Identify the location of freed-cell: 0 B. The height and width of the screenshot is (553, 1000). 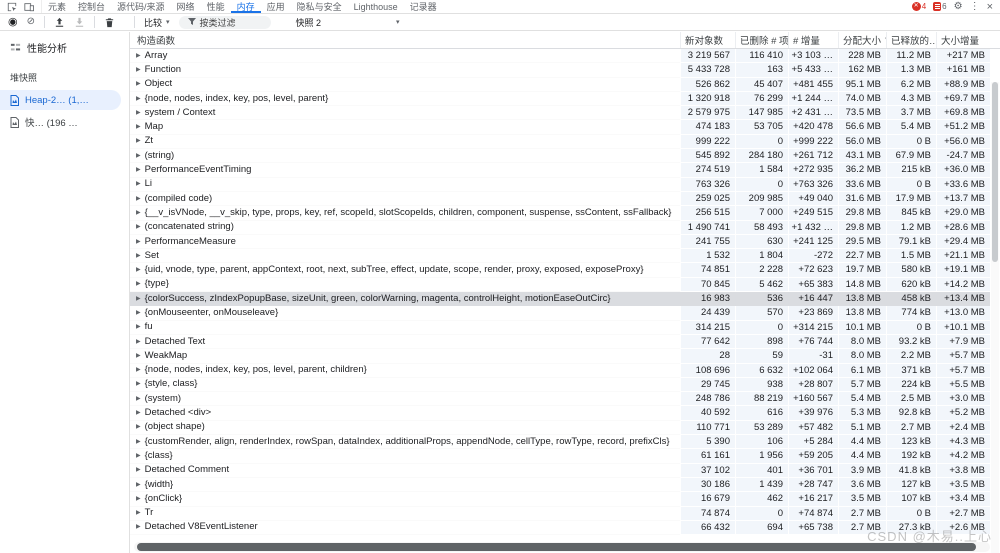
(911, 513).